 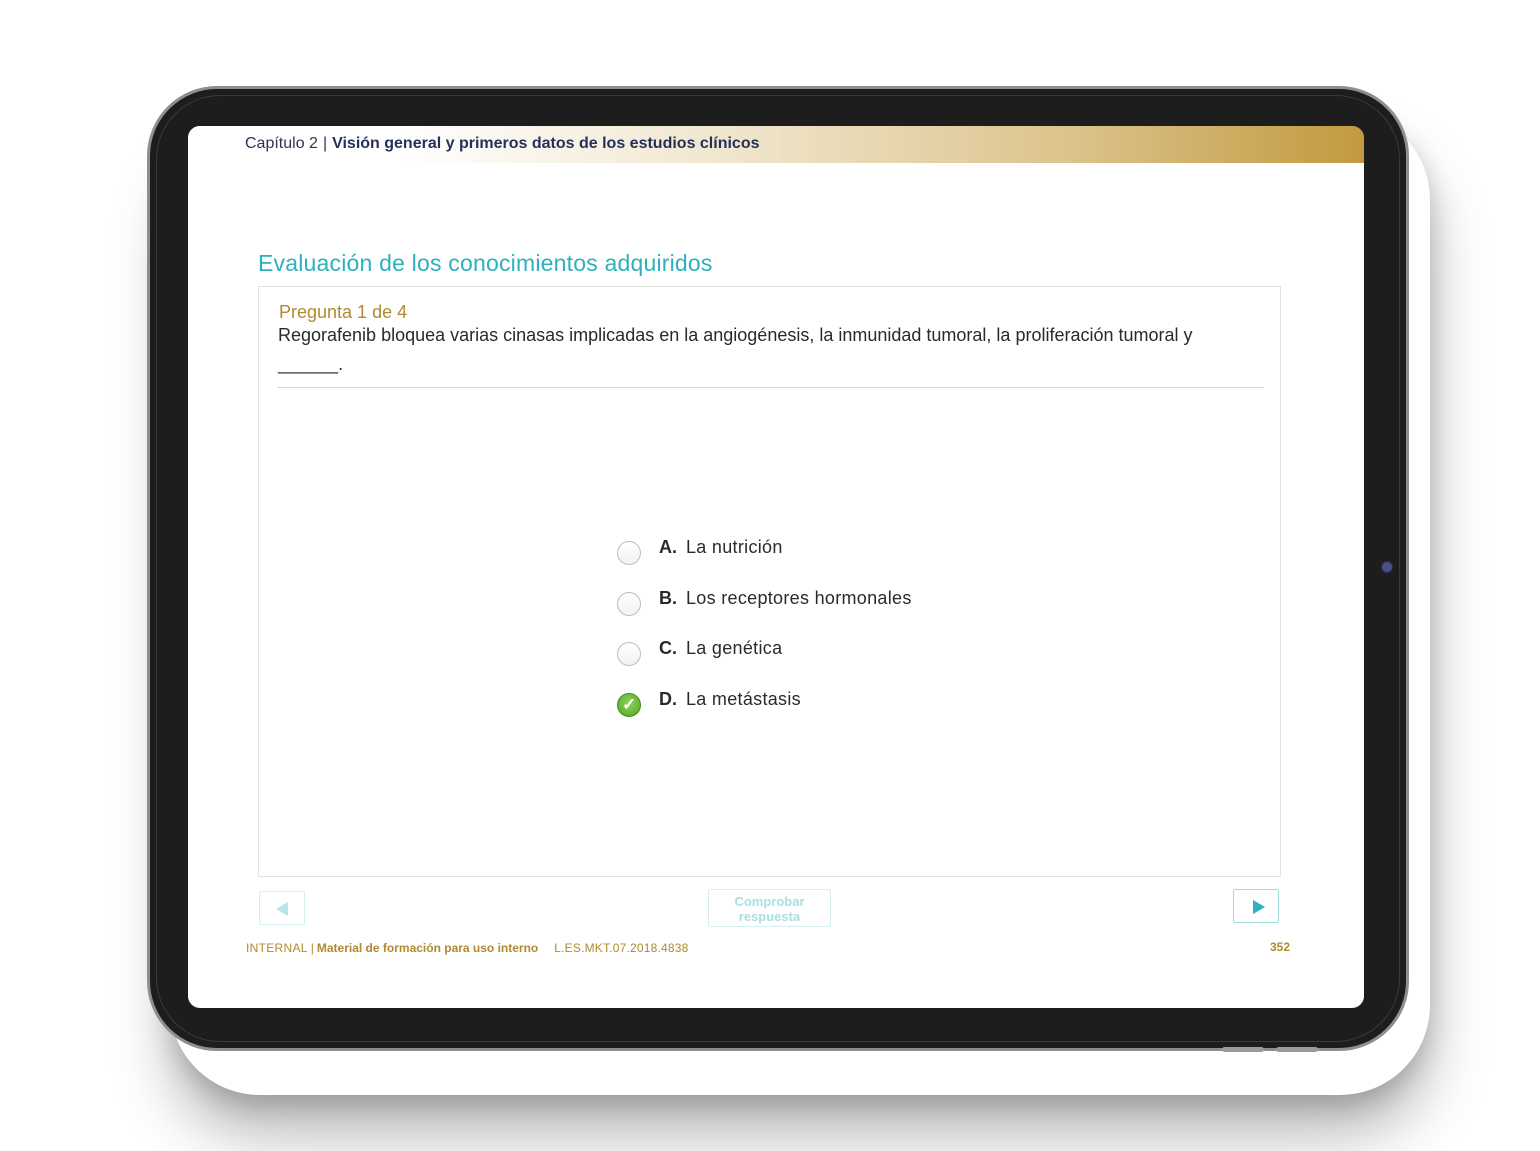 What do you see at coordinates (277, 948) in the screenshot?
I see `footer-classification: INTERNAL` at bounding box center [277, 948].